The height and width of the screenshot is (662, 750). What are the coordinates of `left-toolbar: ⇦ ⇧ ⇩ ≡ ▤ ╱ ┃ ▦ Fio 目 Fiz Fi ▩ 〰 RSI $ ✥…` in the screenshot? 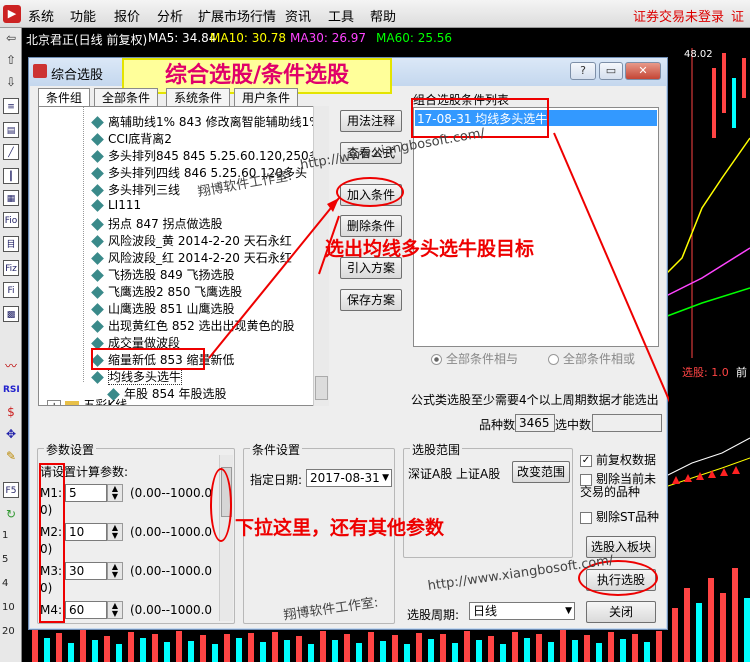 It's located at (11, 345).